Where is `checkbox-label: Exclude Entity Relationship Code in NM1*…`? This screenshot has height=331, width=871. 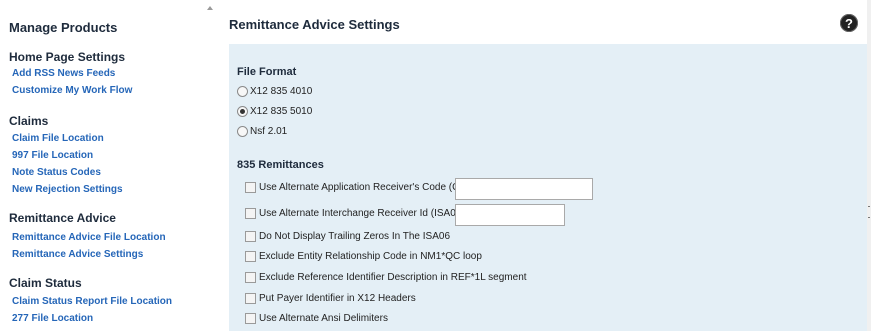 checkbox-label: Exclude Entity Relationship Code in NM1*… is located at coordinates (370, 256).